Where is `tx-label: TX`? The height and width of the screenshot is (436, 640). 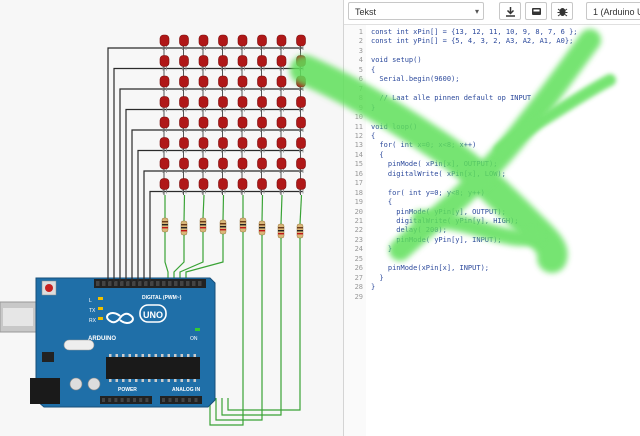 tx-label: TX is located at coordinates (92, 311).